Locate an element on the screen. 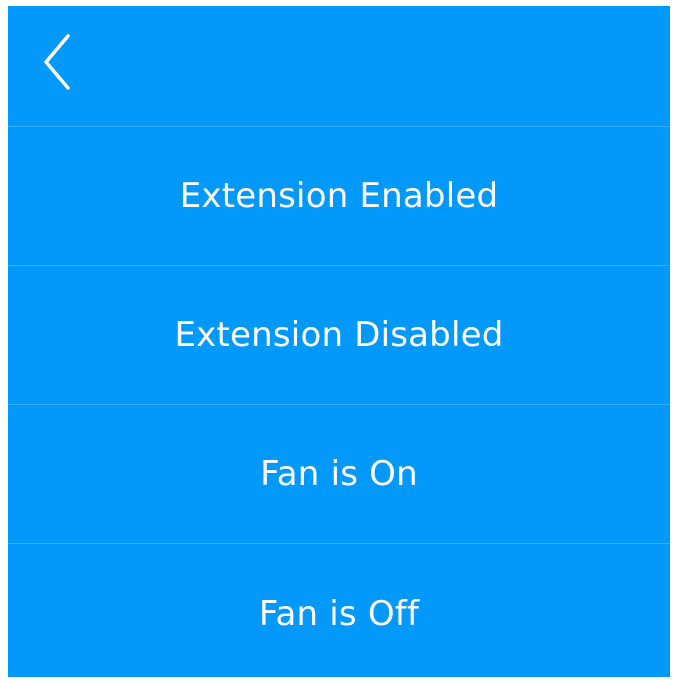 The height and width of the screenshot is (683, 678). chevron-left-icon is located at coordinates (57, 62).